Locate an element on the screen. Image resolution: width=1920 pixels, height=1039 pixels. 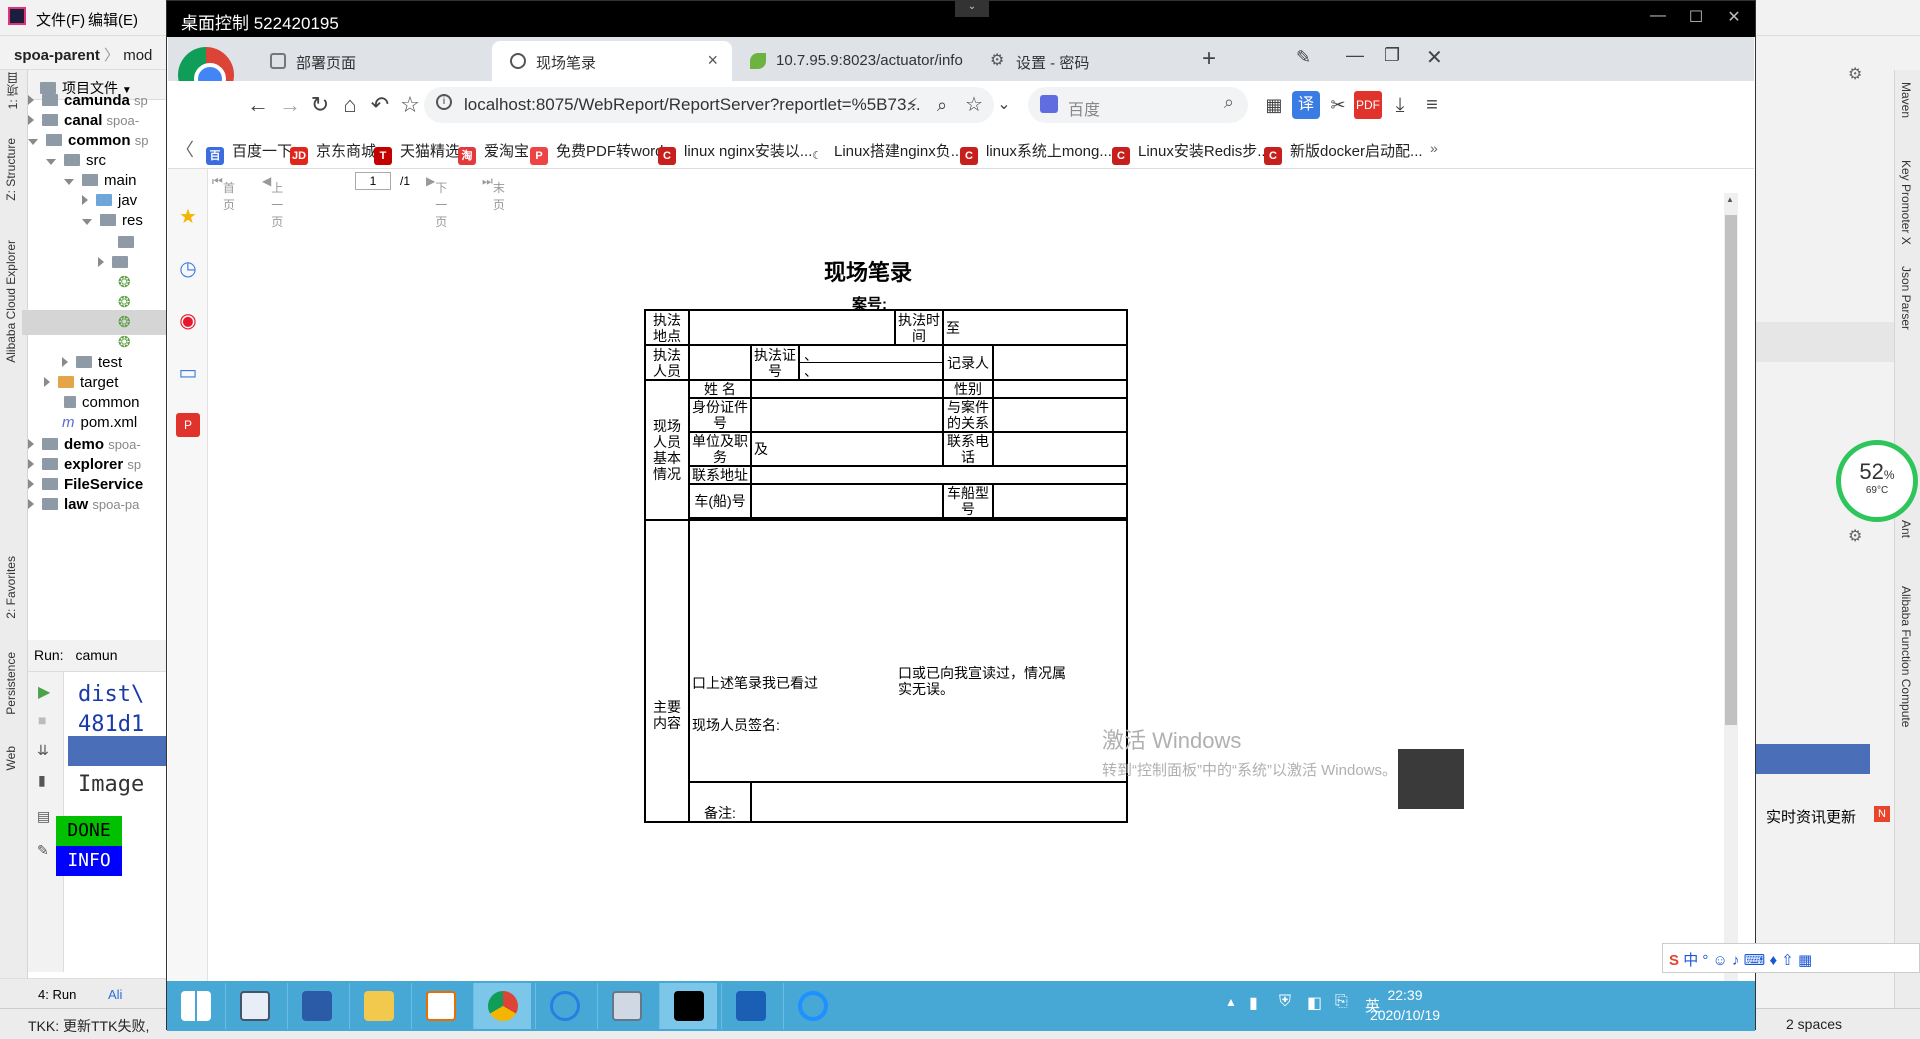
tool-json-parser: Json Parser is located at coordinates (1906, 298).